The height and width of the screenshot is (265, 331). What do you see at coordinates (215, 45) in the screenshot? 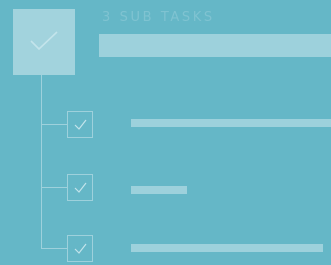
I see `parent-task-title-bar` at bounding box center [215, 45].